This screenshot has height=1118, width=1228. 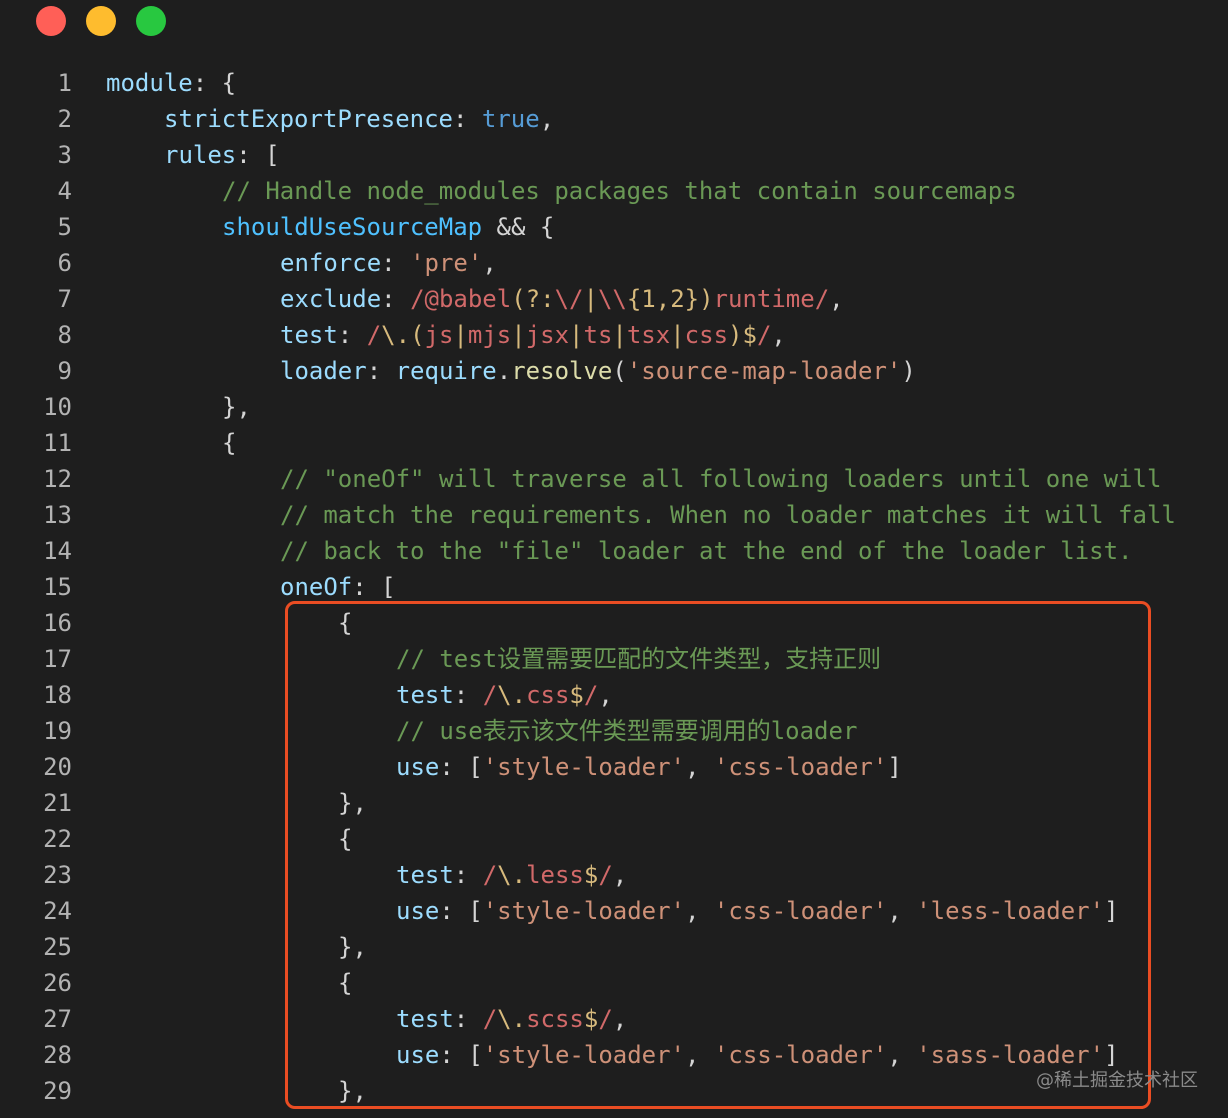 I want to click on line-number: 20, so click(x=57, y=767).